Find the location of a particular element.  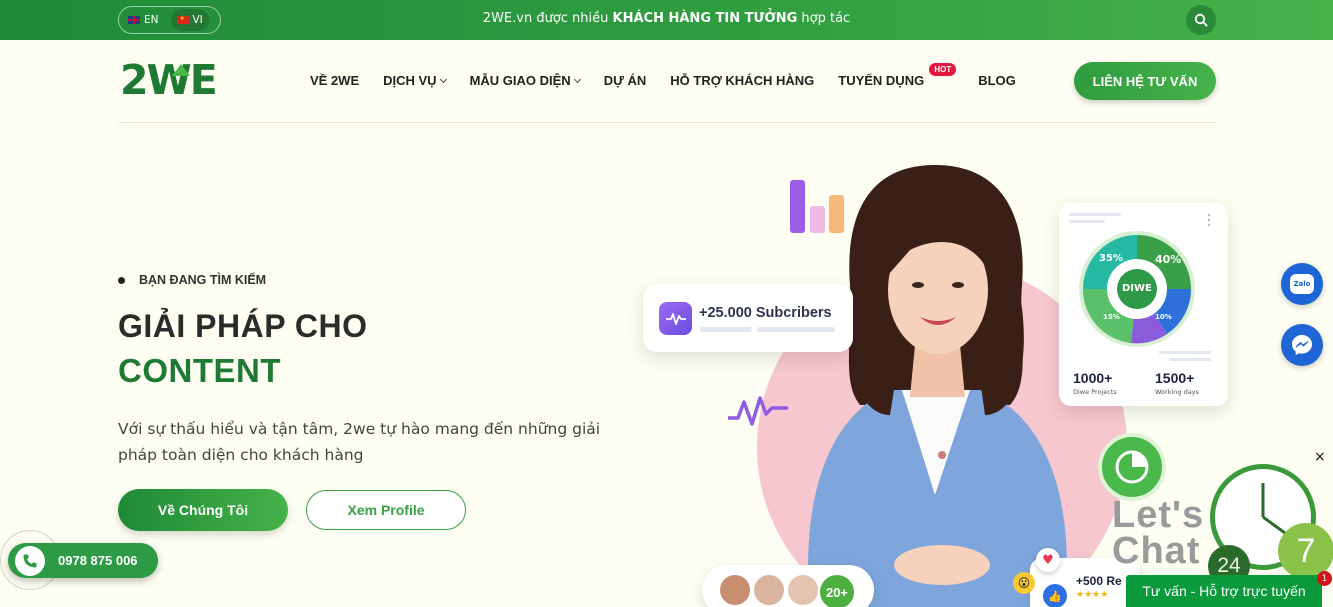

zalo-button: Zalo is located at coordinates (1302, 284).